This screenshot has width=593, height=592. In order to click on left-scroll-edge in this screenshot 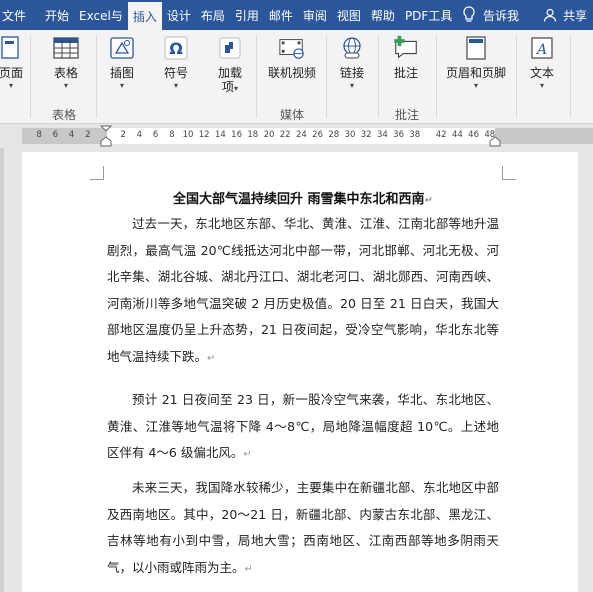, I will do `click(2, 370)`.